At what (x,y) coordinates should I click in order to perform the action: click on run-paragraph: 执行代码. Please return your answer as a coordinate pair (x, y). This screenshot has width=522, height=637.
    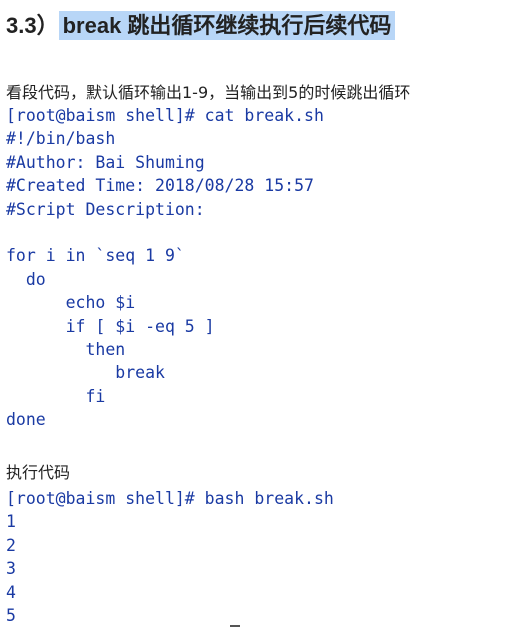
    Looking at the image, I should click on (38, 472).